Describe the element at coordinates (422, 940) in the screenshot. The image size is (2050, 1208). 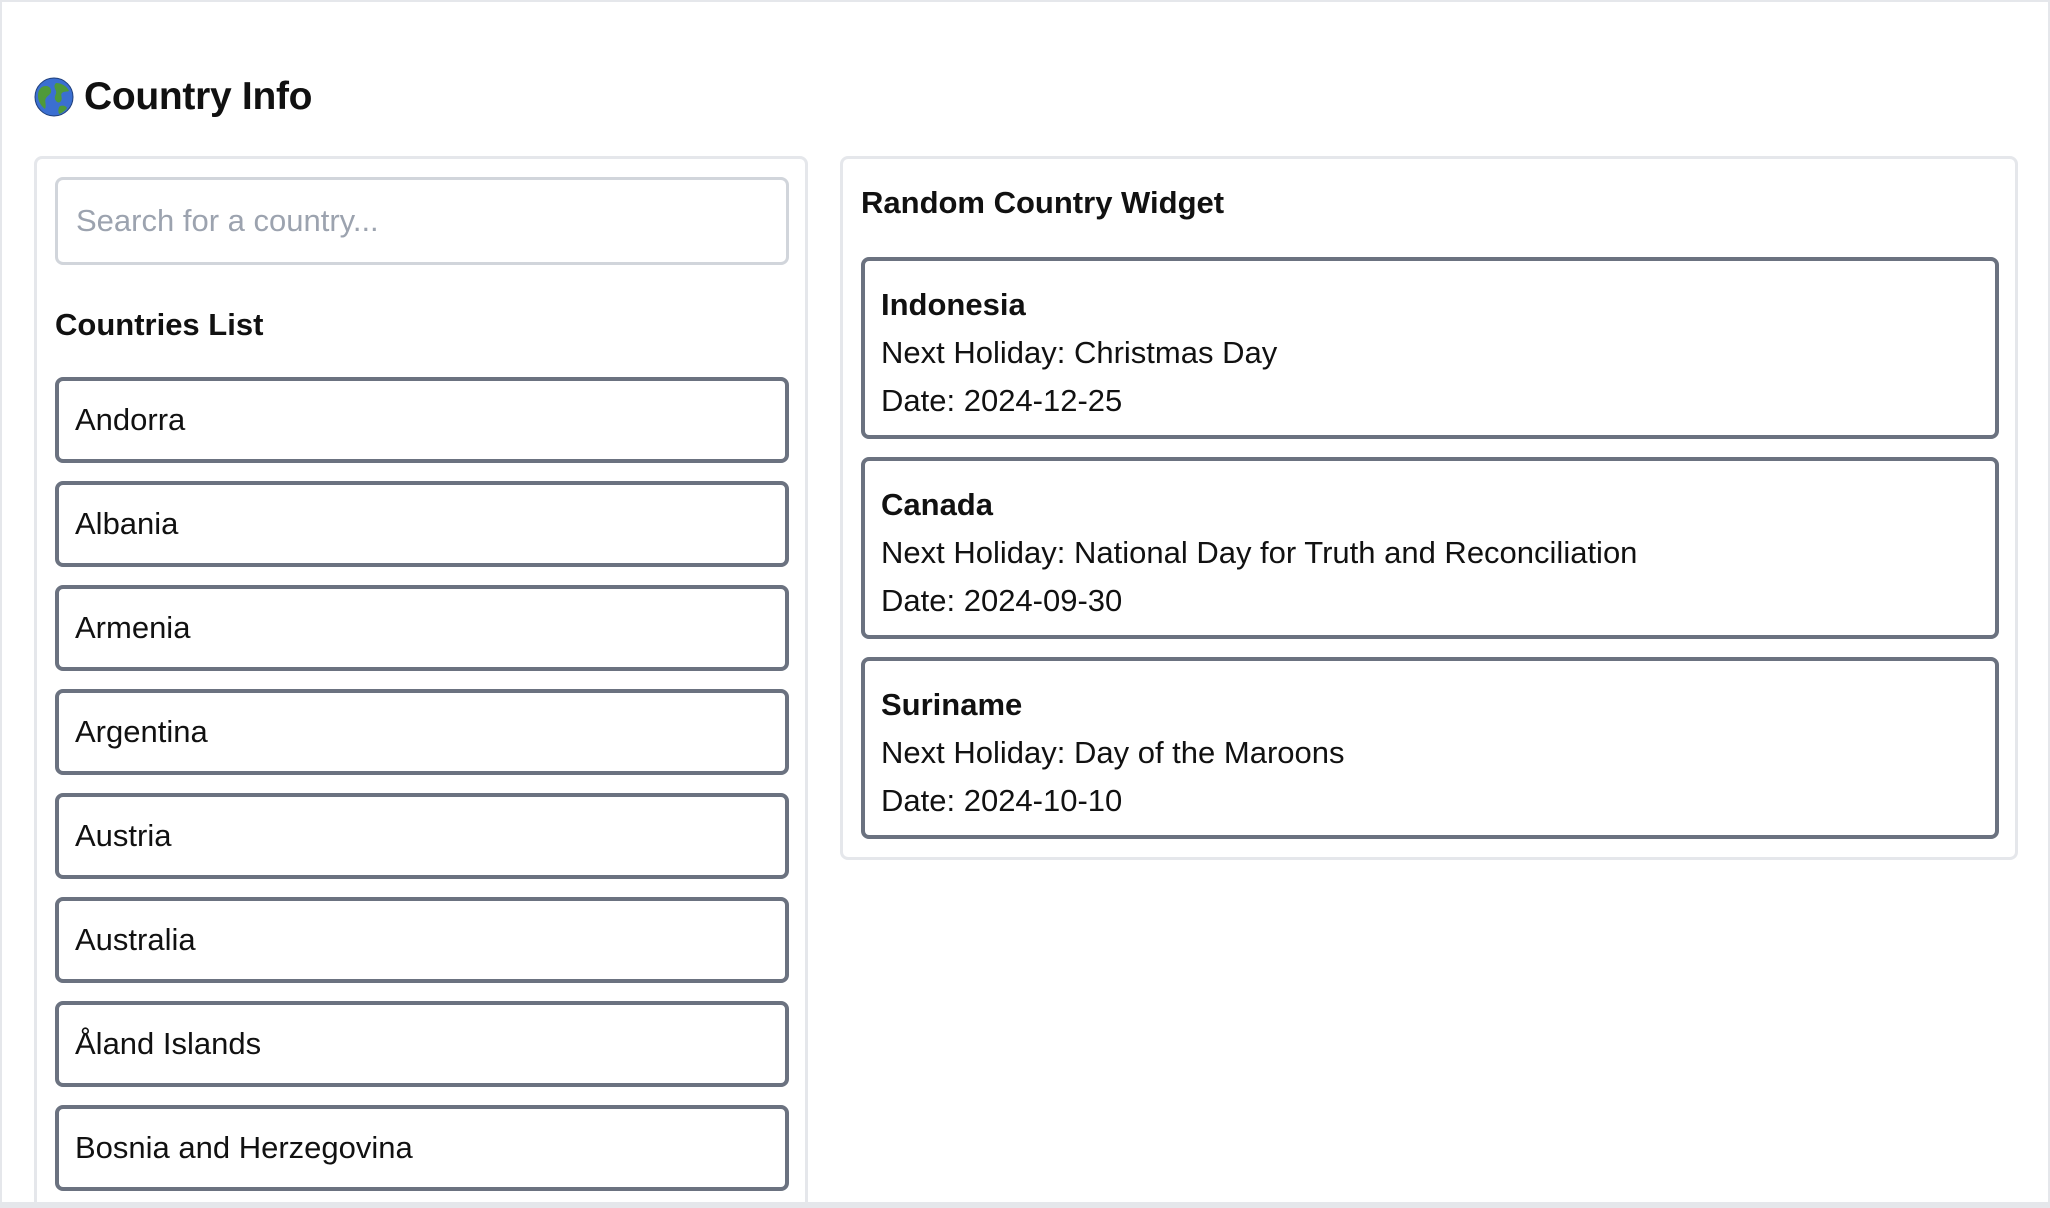
I see `list-item: Australia` at that location.